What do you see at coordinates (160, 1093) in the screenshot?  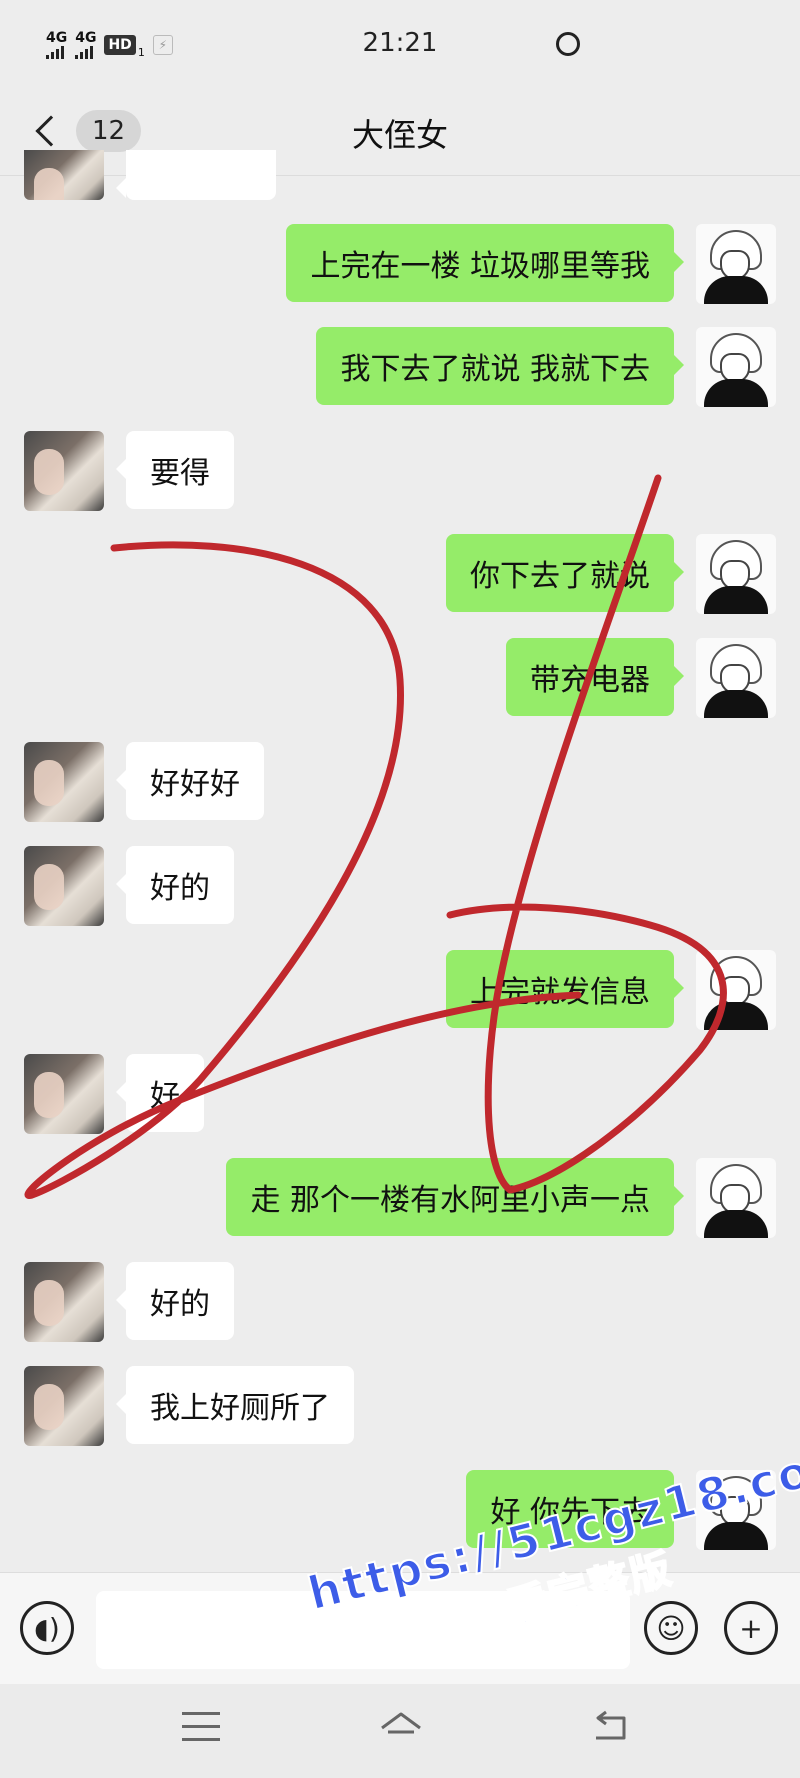 I see `message-bubble-incoming: 好` at bounding box center [160, 1093].